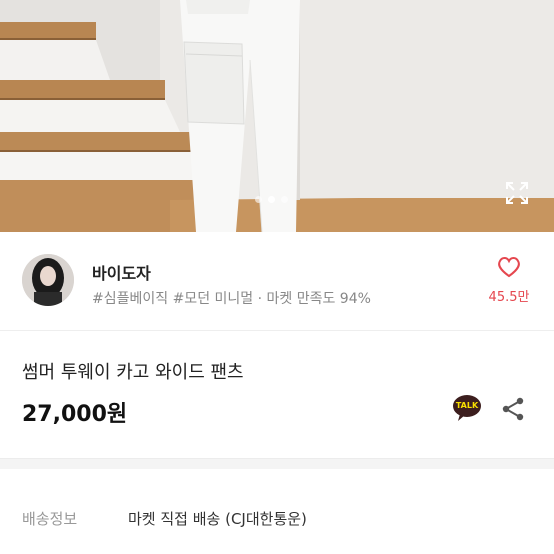 The width and height of the screenshot is (554, 554). I want to click on kakaotalk-label: TALK, so click(467, 405).